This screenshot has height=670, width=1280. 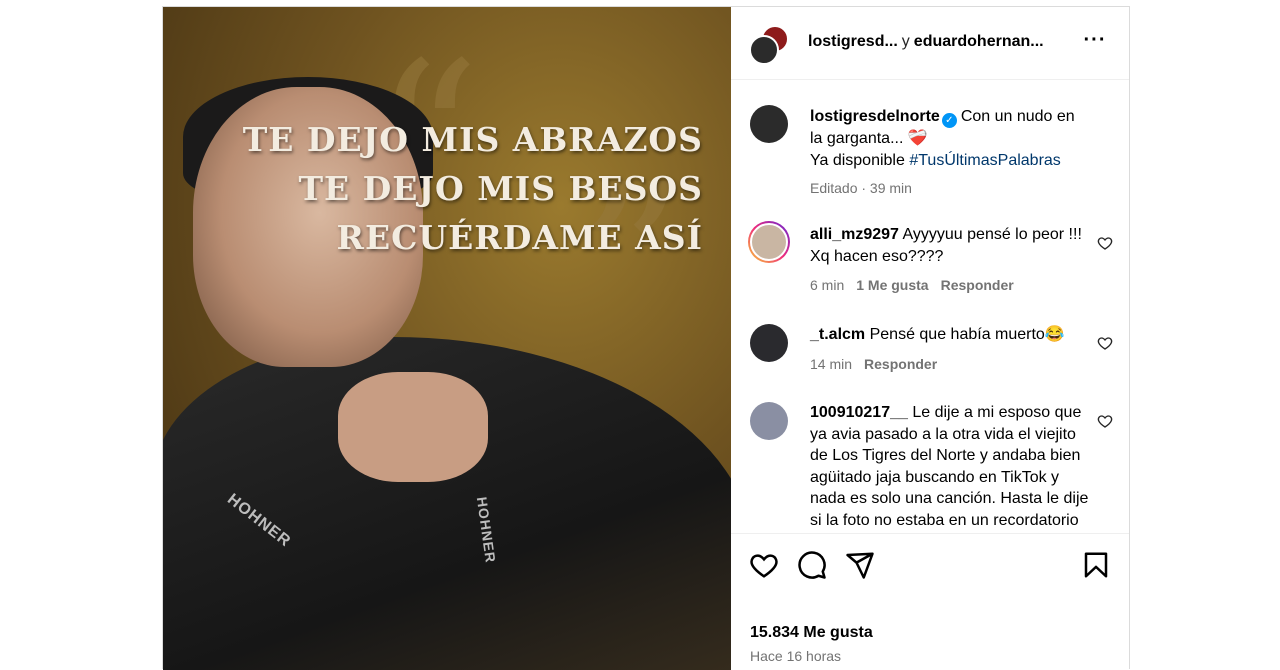 I want to click on comment-time: 14 min, so click(x=831, y=364).